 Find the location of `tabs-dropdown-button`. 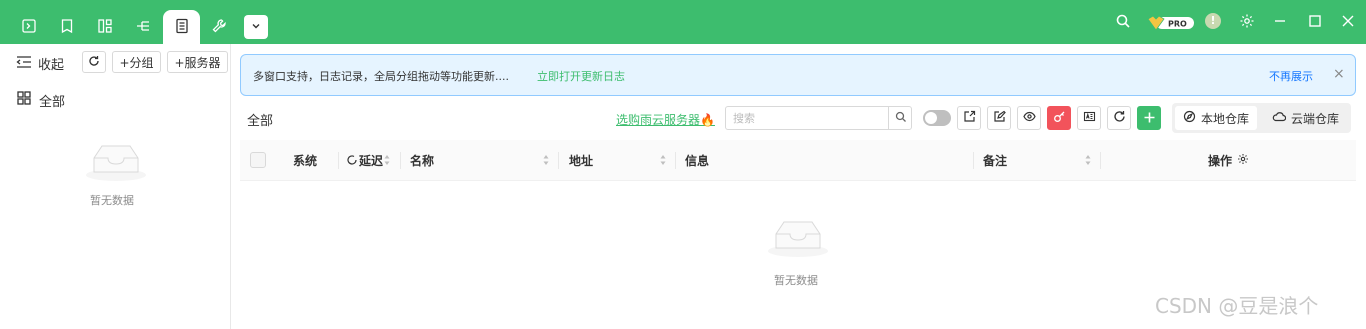

tabs-dropdown-button is located at coordinates (256, 27).